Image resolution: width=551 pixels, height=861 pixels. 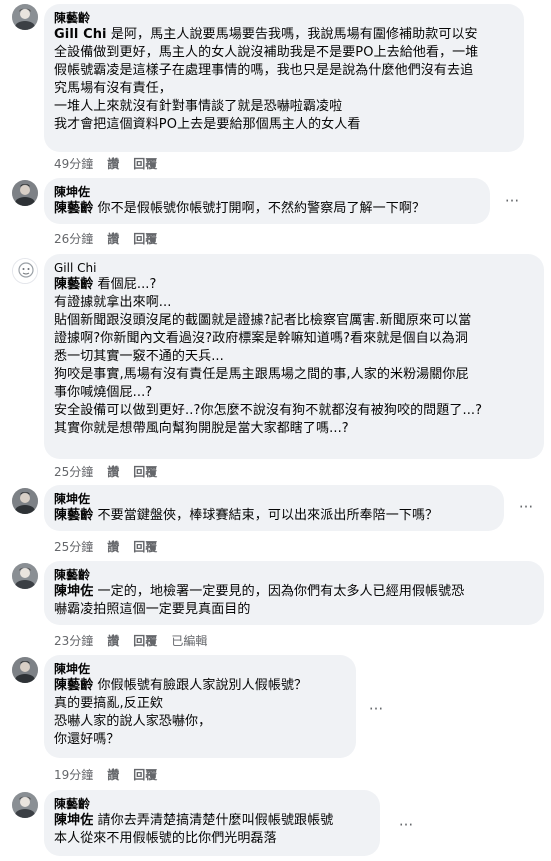 What do you see at coordinates (264, 70) in the screenshot?
I see `comment-line: 假帳號霸凌是這樣子在處理事情的嗎，我也只是是說為什麼他們沒有去追` at bounding box center [264, 70].